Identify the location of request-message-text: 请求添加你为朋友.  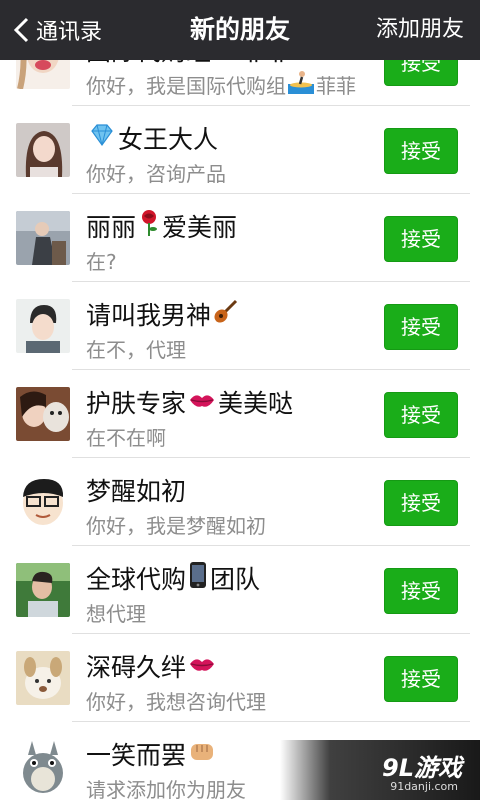
(166, 789).